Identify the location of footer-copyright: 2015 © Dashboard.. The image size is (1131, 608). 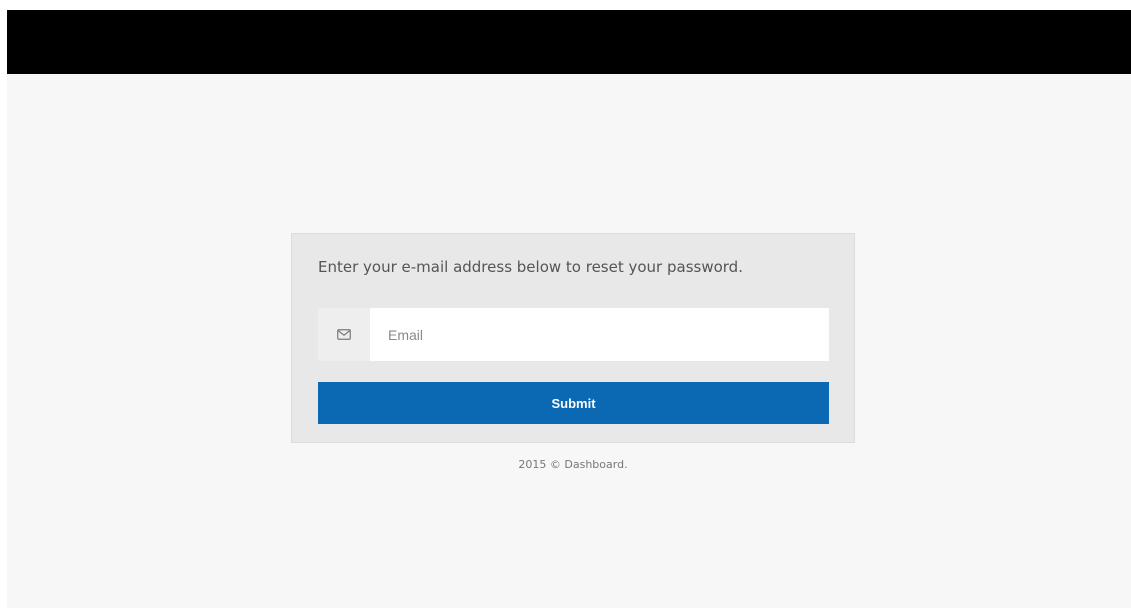
(573, 464).